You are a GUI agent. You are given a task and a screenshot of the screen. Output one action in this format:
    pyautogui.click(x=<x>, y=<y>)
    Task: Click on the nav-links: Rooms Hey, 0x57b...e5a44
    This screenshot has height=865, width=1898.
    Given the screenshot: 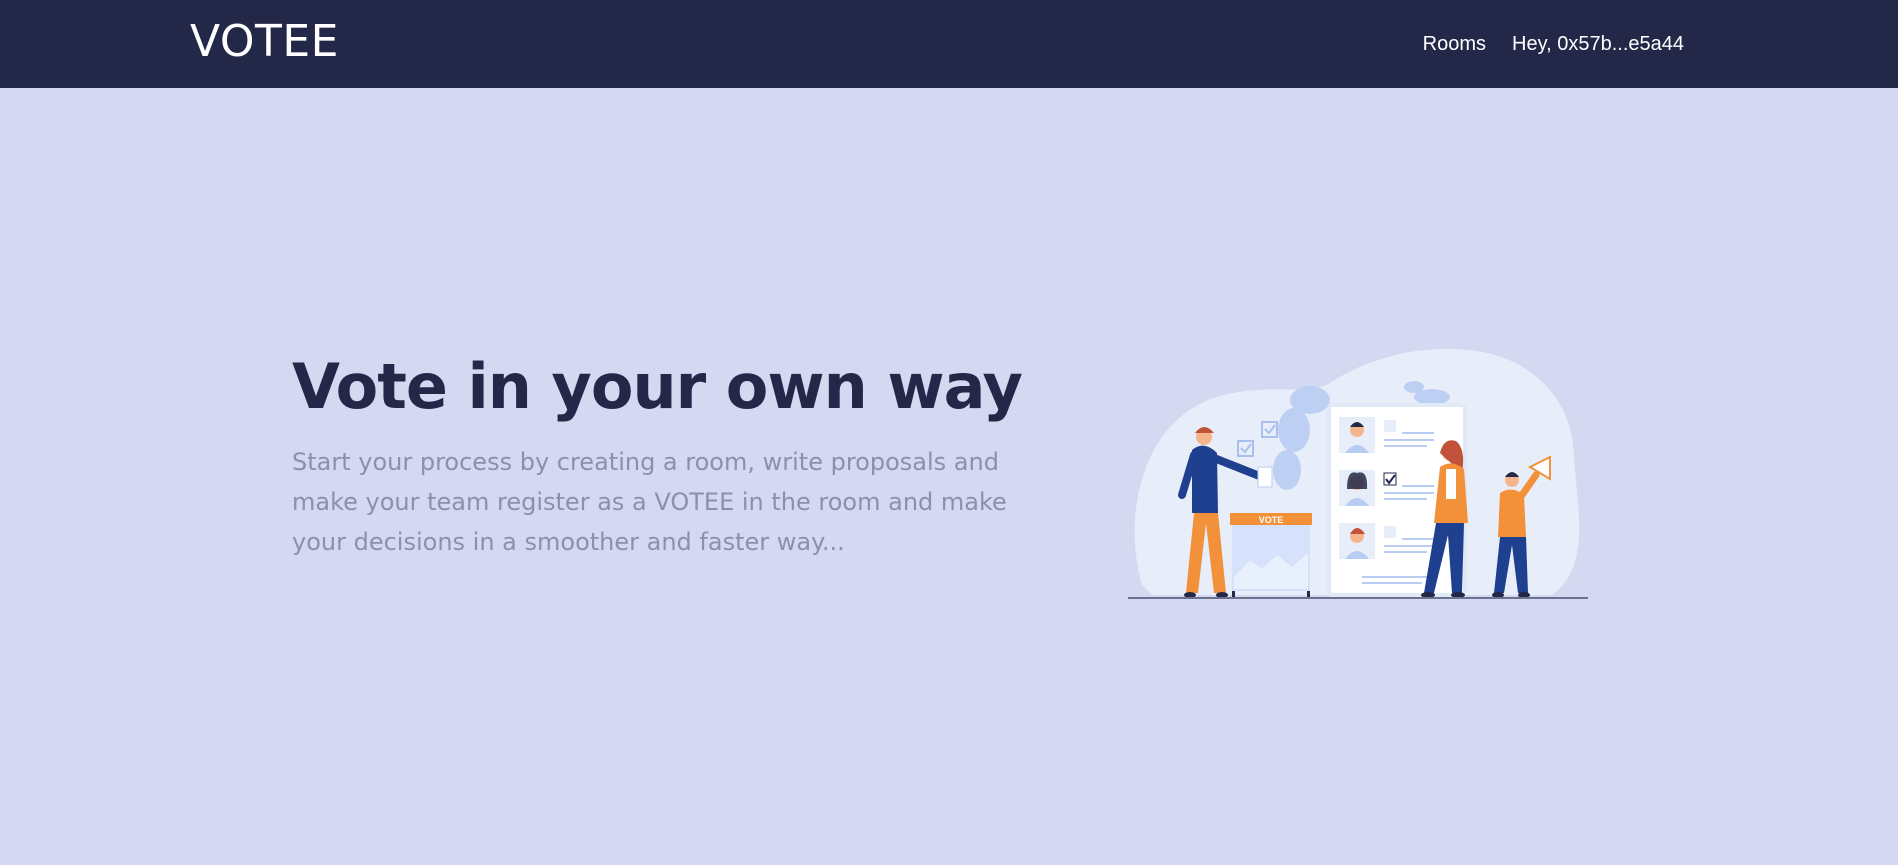 What is the action you would take?
    pyautogui.click(x=1553, y=44)
    